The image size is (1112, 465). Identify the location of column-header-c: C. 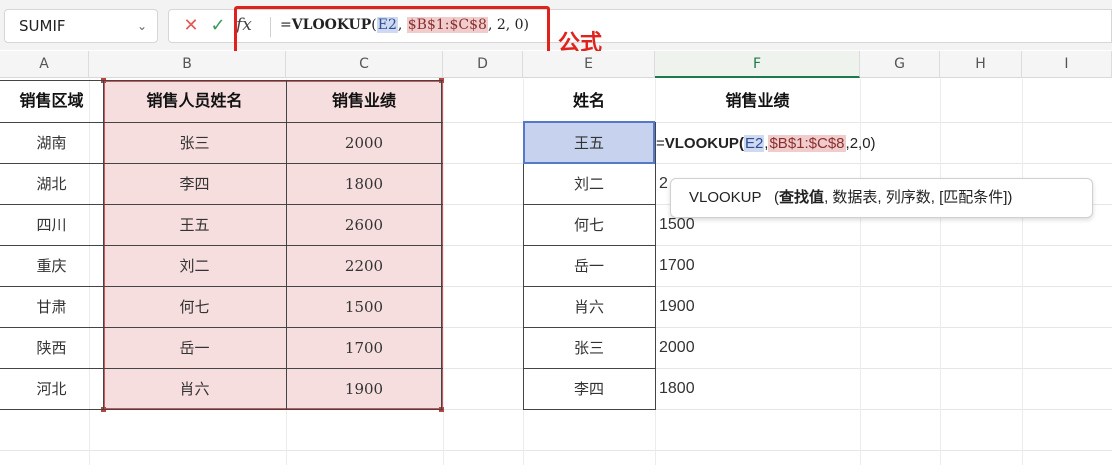
(364, 64).